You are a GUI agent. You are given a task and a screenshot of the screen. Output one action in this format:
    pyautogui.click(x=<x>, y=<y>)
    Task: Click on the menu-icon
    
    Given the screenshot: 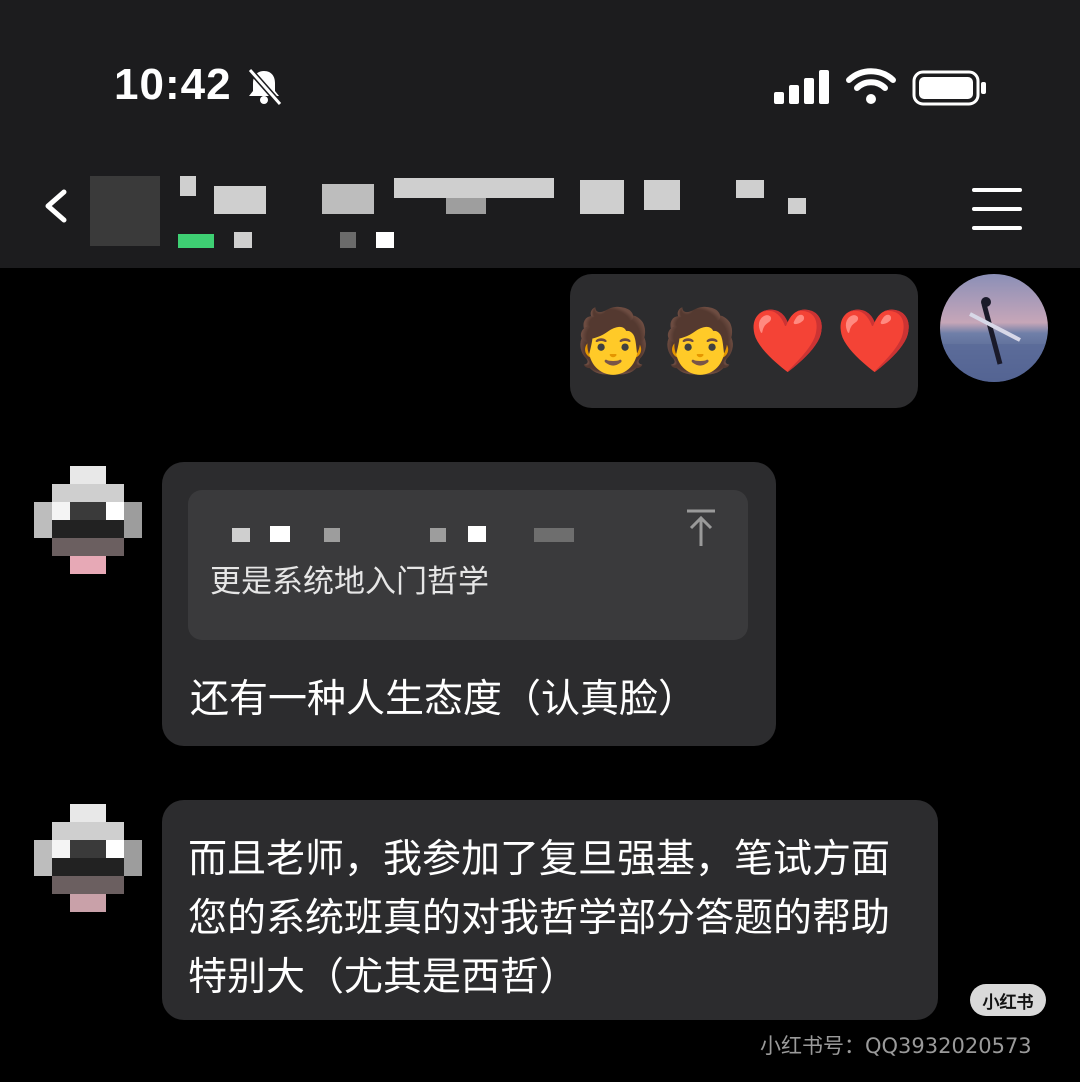 What is the action you would take?
    pyautogui.click(x=997, y=209)
    